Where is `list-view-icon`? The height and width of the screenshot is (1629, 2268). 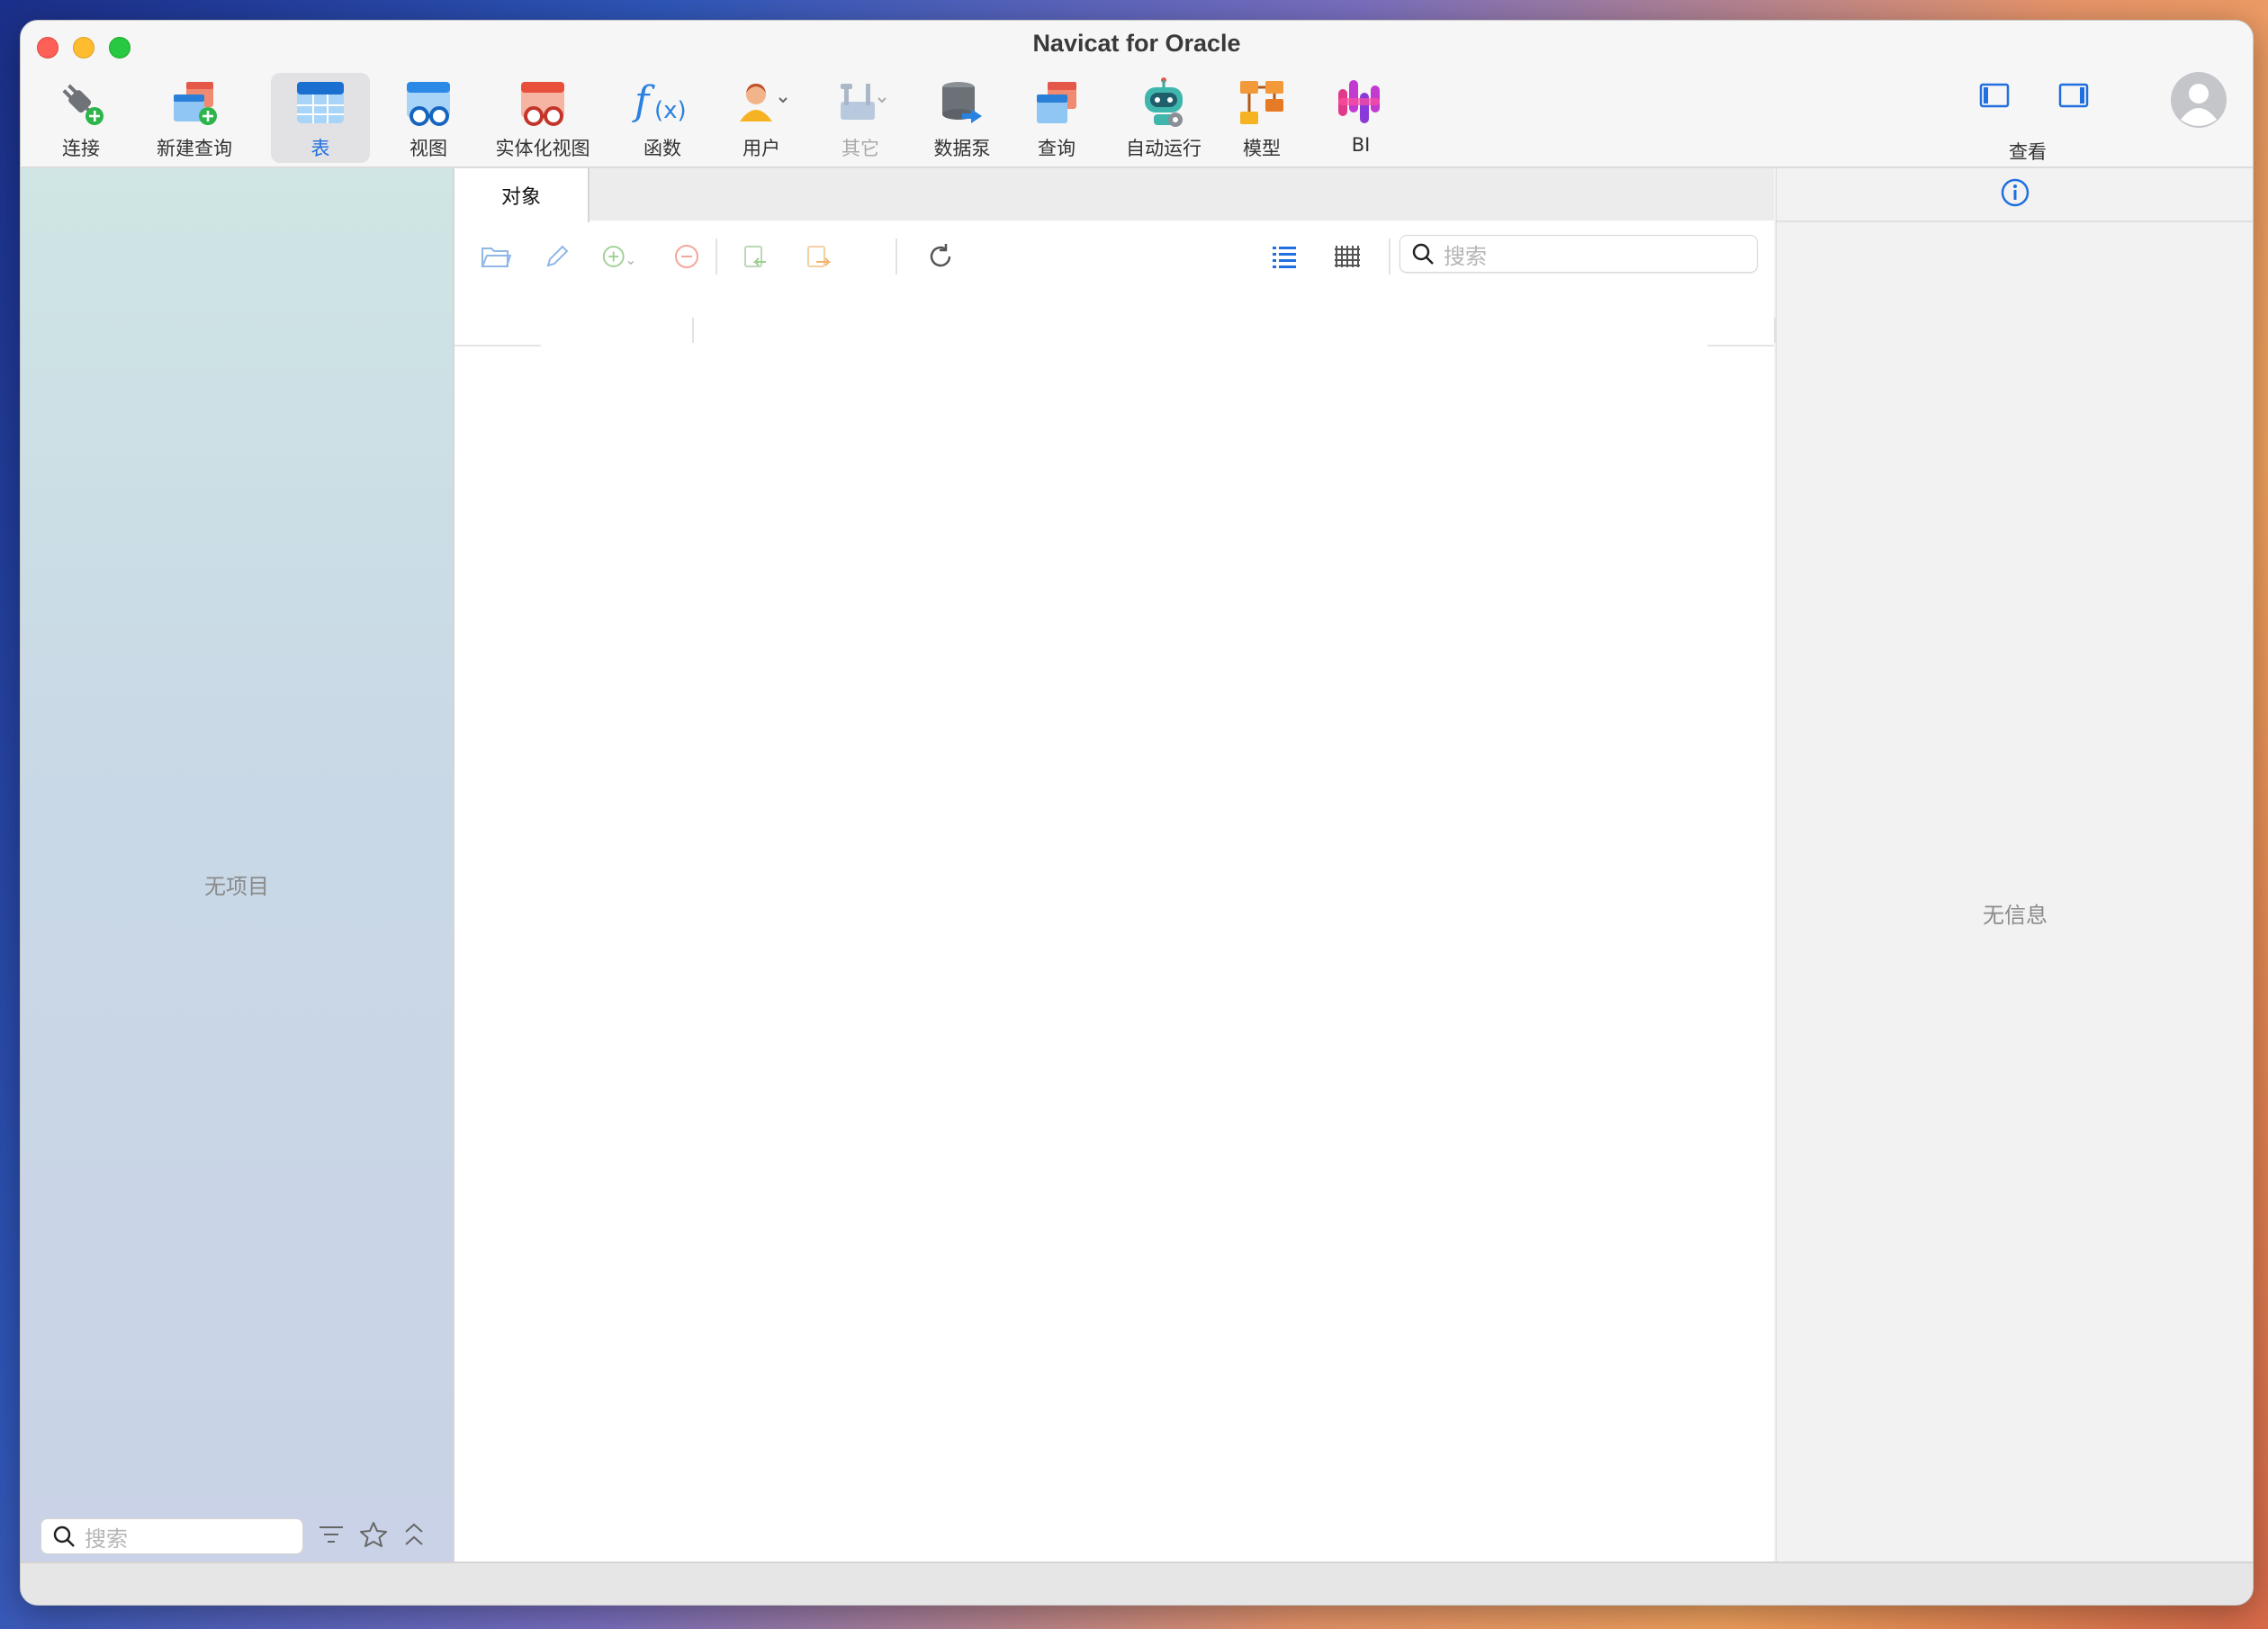 list-view-icon is located at coordinates (1284, 256).